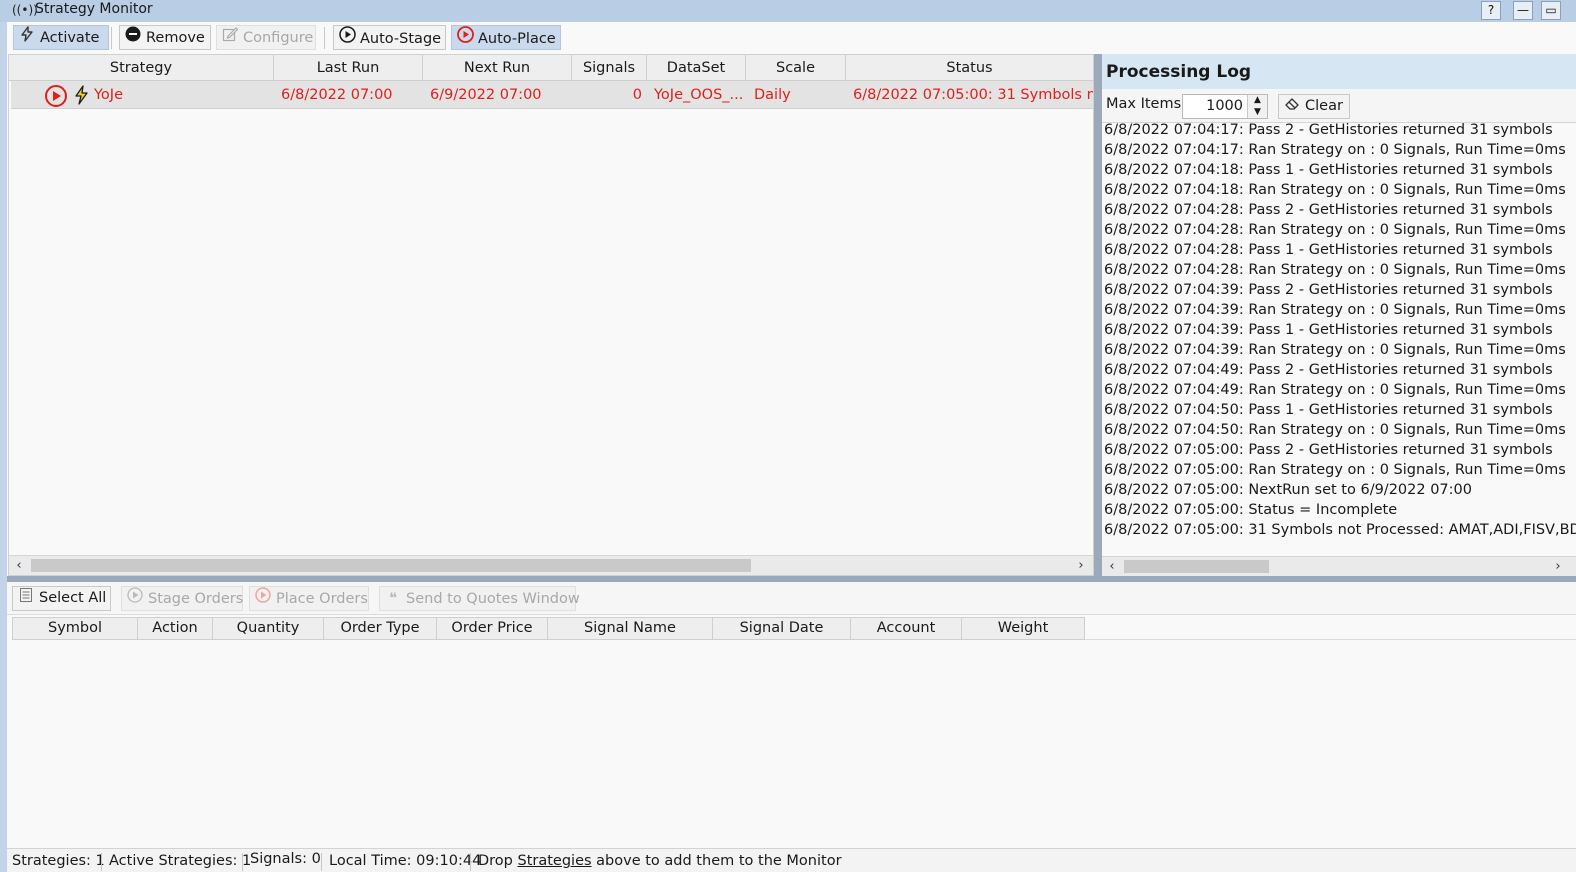 The width and height of the screenshot is (1576, 872). Describe the element at coordinates (637, 95) in the screenshot. I see `signals-cell: 0` at that location.